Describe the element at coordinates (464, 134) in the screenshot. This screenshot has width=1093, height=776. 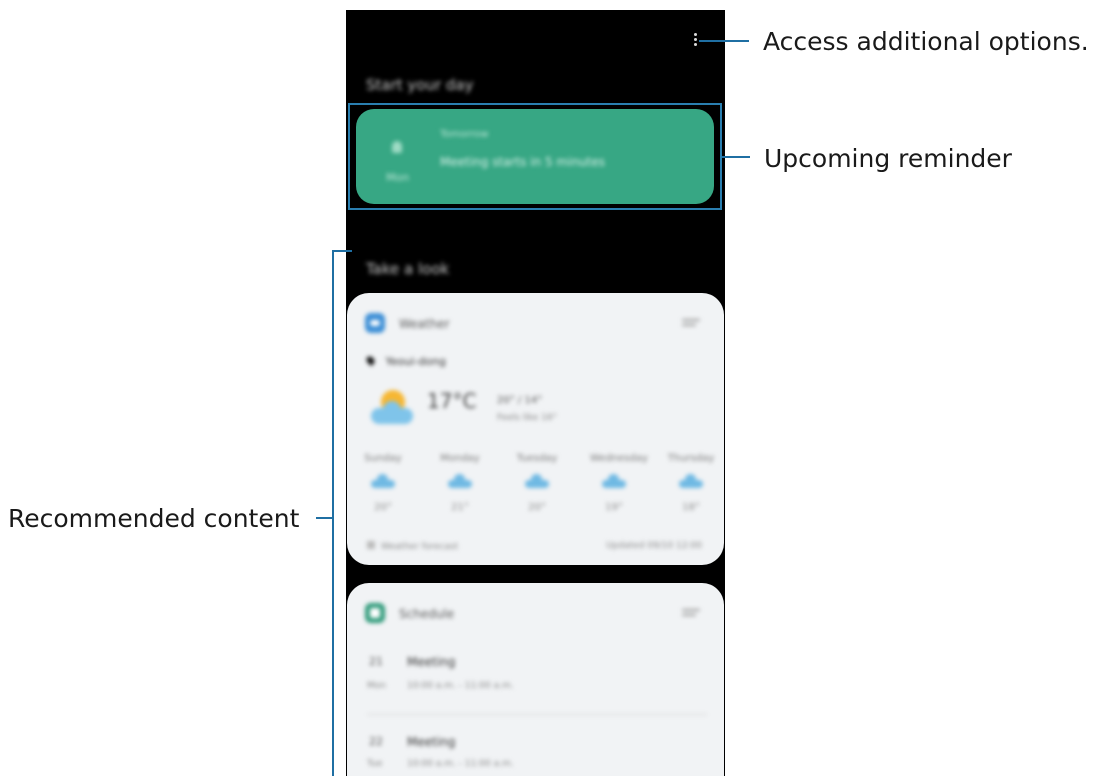
I see `reminder-time: Tomorrow` at that location.